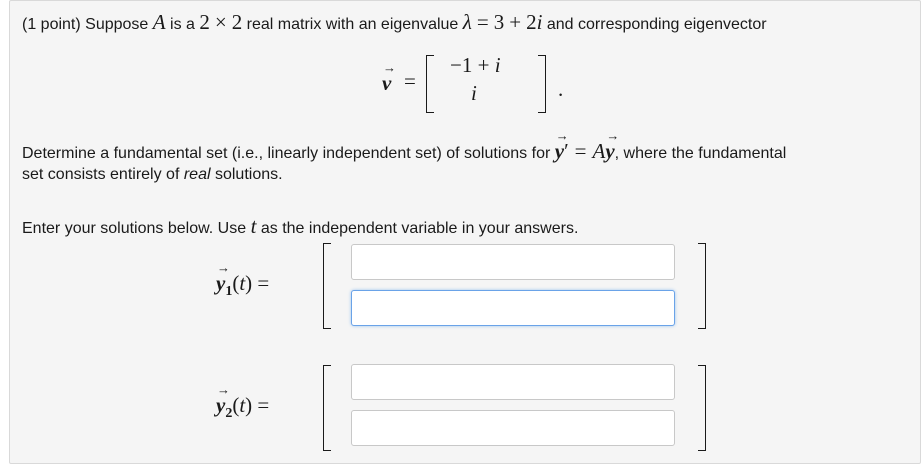  I want to click on dim-n: 2, so click(204, 22).